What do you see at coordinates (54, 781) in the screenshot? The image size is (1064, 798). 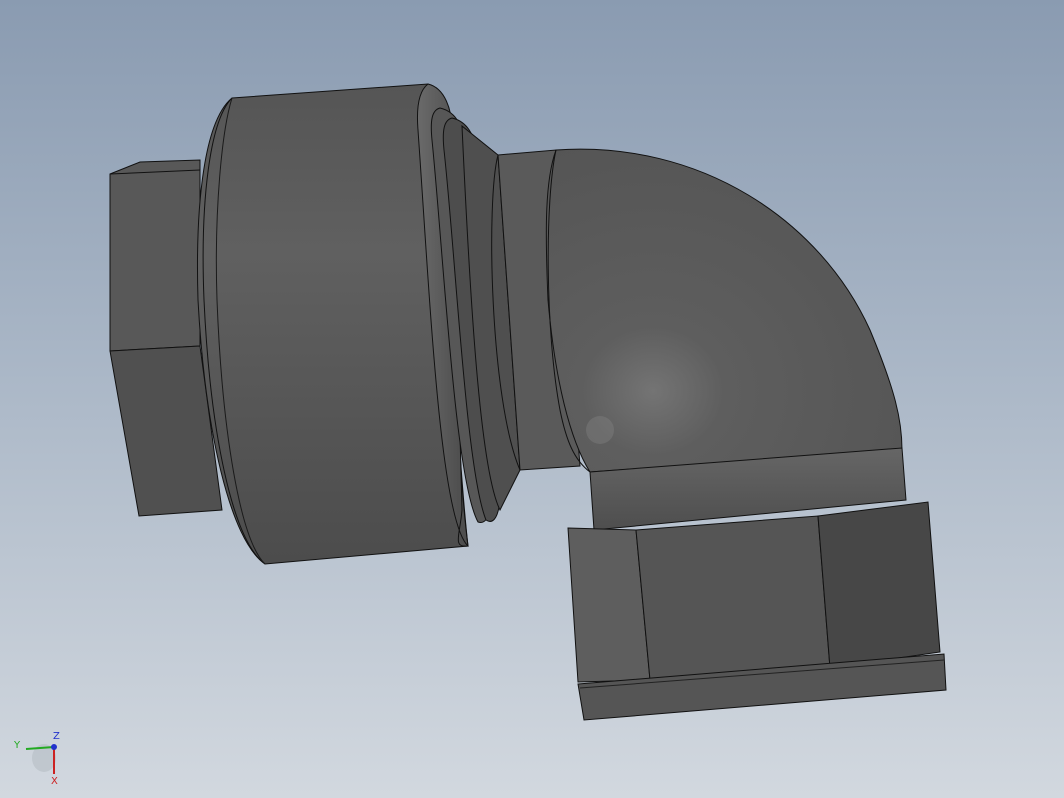 I see `x-axis-label: X` at bounding box center [54, 781].